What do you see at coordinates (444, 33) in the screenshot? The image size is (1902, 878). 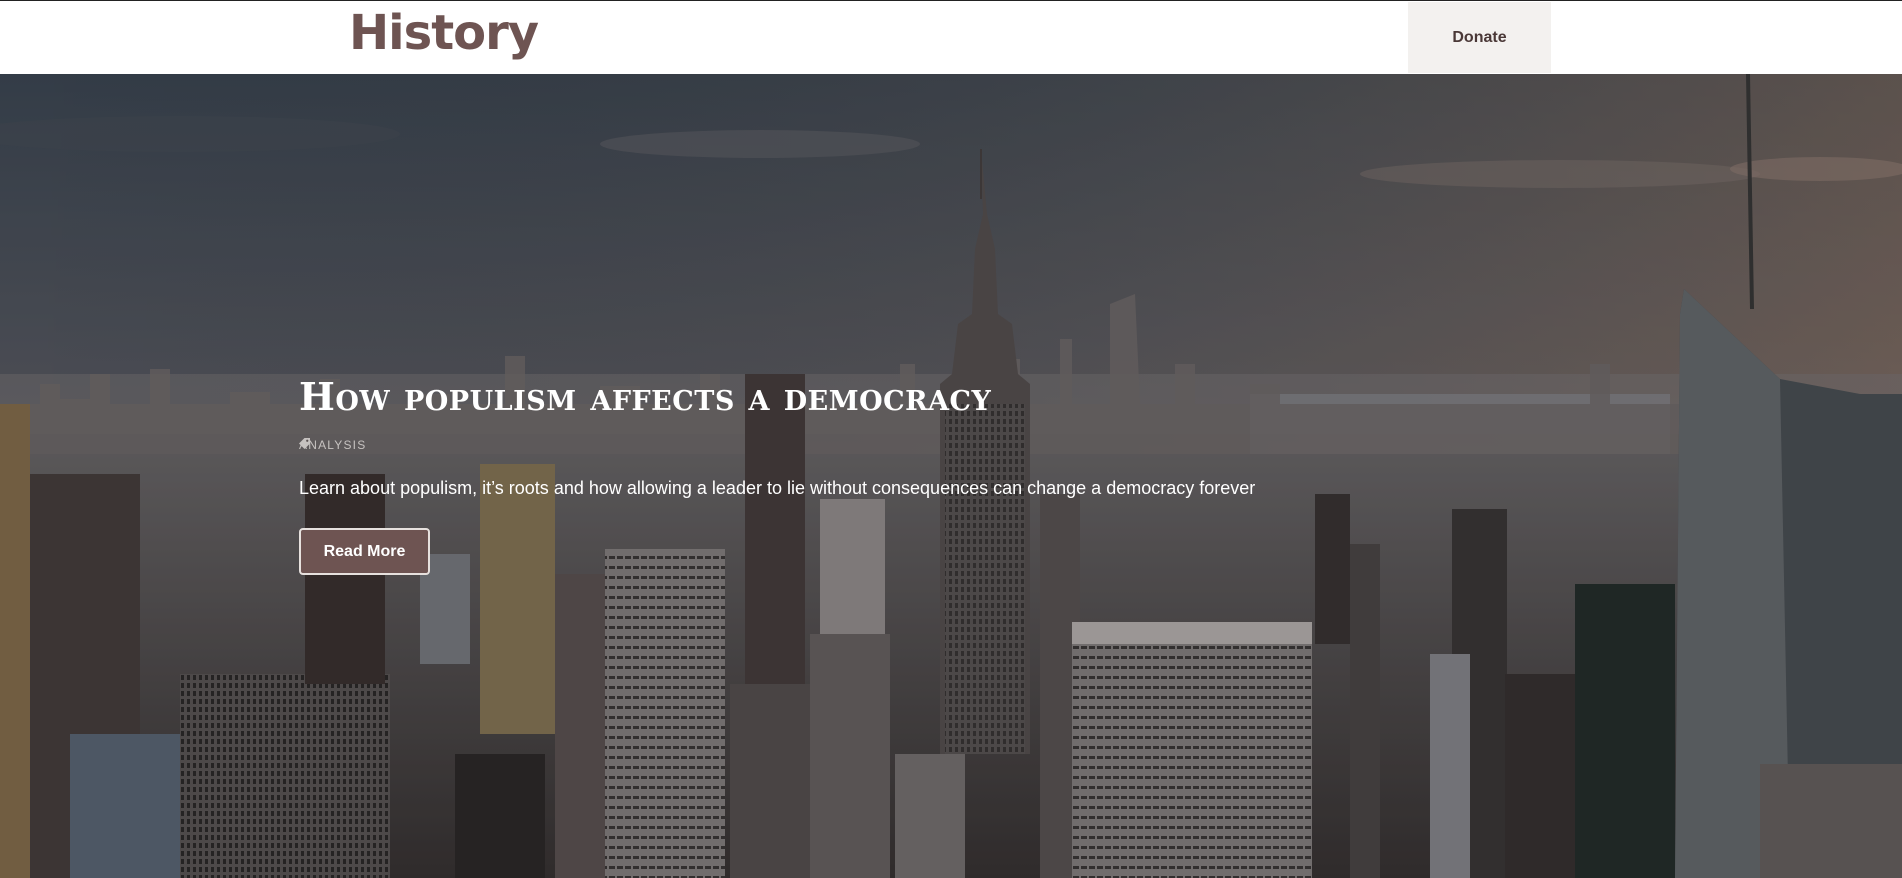 I see `site-title: History` at bounding box center [444, 33].